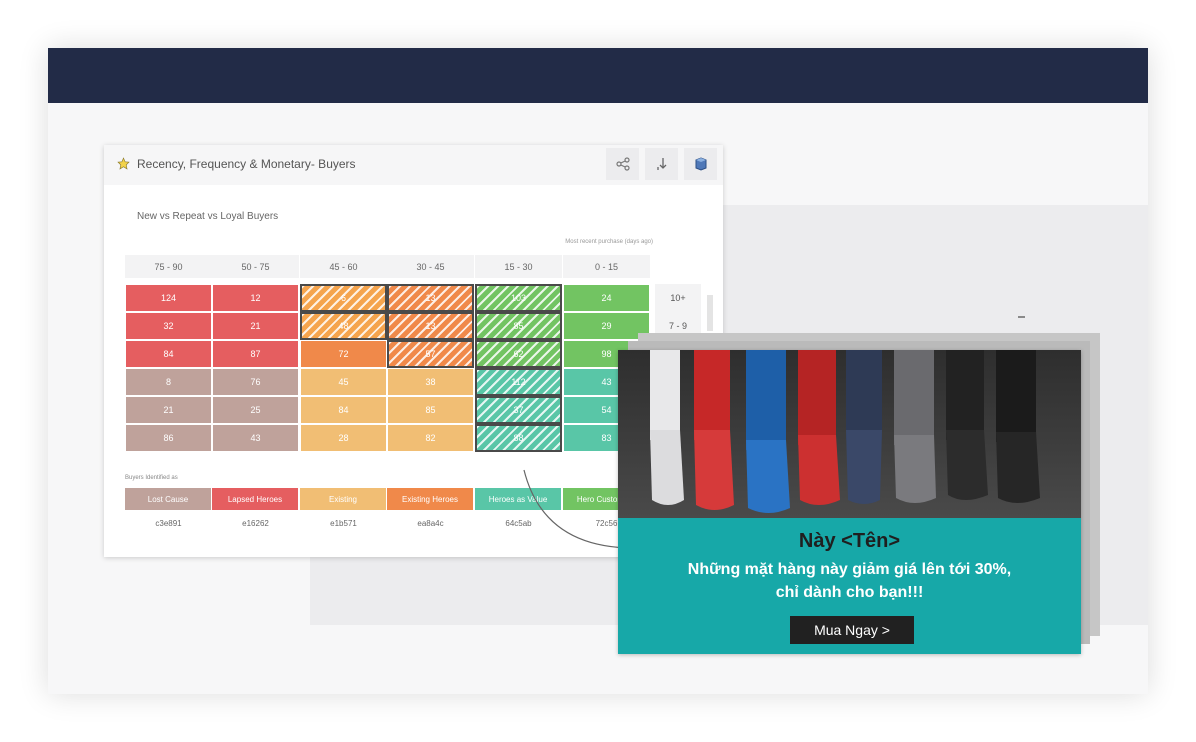  What do you see at coordinates (598, 75) in the screenshot?
I see `top-navigation-bar` at bounding box center [598, 75].